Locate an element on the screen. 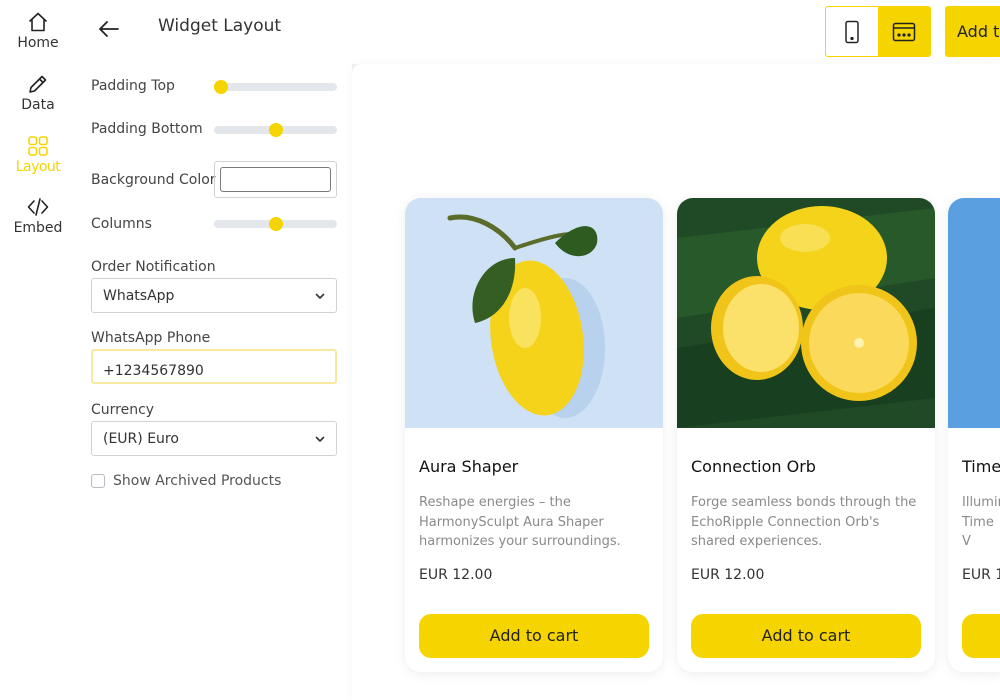 Image resolution: width=1000 pixels, height=700 pixels. product-description: Illumin Time V is located at coordinates (981, 522).